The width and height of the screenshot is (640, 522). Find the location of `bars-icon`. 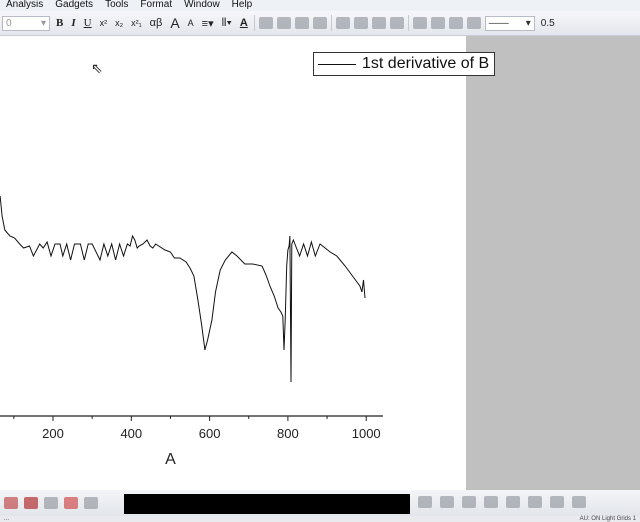

bars-icon is located at coordinates (513, 502).